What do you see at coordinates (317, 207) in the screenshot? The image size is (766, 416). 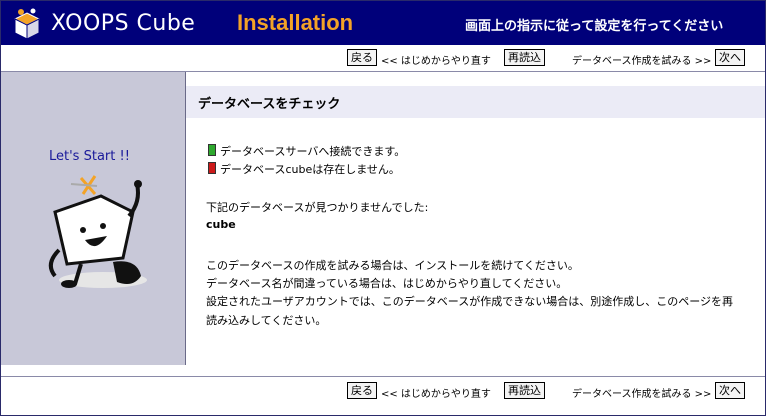 I see `not-found-text: 下記のデータベースが見つかりませんでした:` at bounding box center [317, 207].